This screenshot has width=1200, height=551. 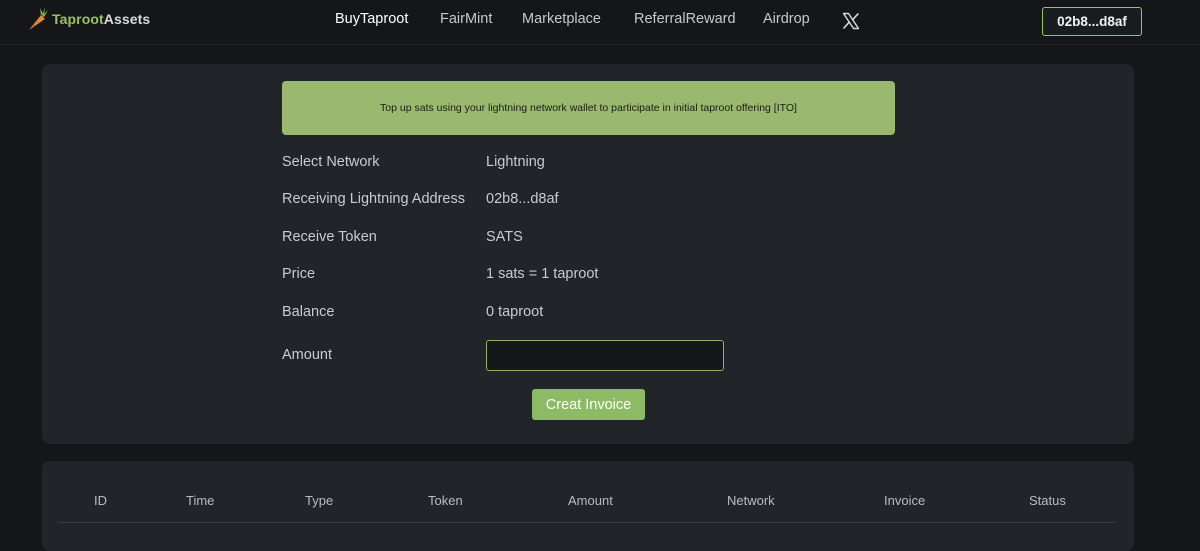 What do you see at coordinates (905, 500) in the screenshot?
I see `column-header-invoice: Invoice` at bounding box center [905, 500].